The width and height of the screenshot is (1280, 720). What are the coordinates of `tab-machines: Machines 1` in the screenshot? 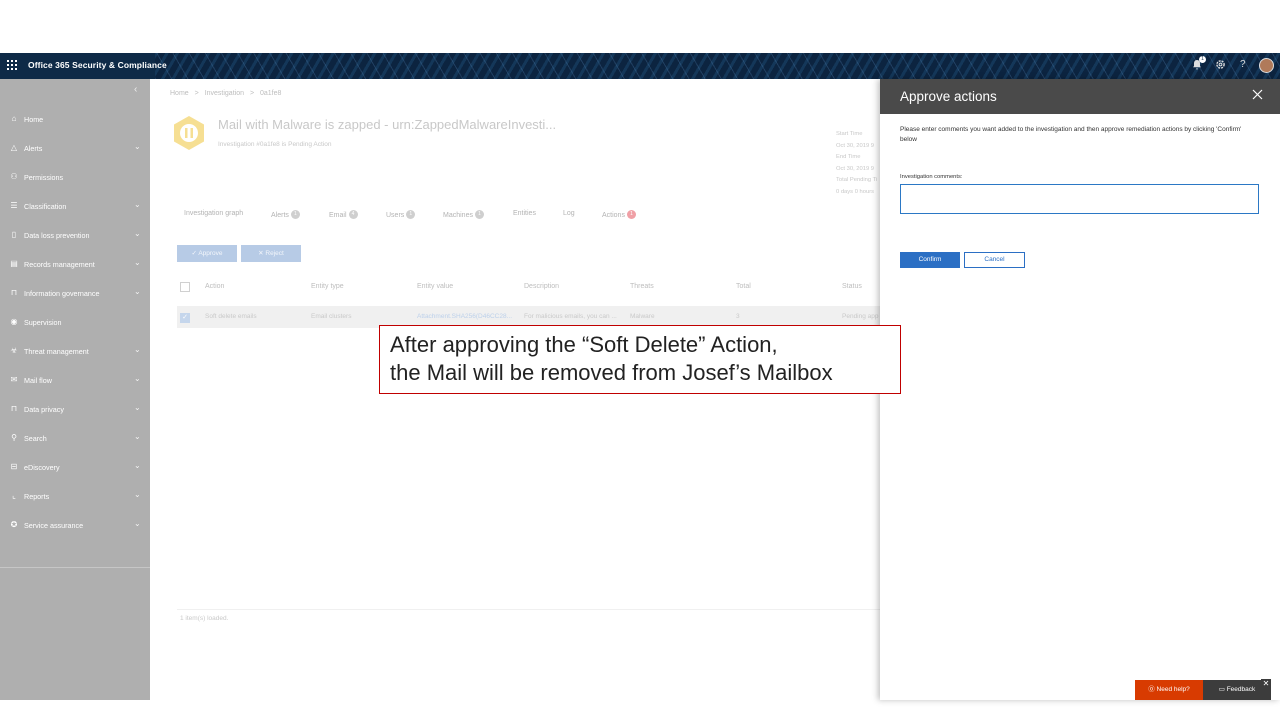 It's located at (463, 214).